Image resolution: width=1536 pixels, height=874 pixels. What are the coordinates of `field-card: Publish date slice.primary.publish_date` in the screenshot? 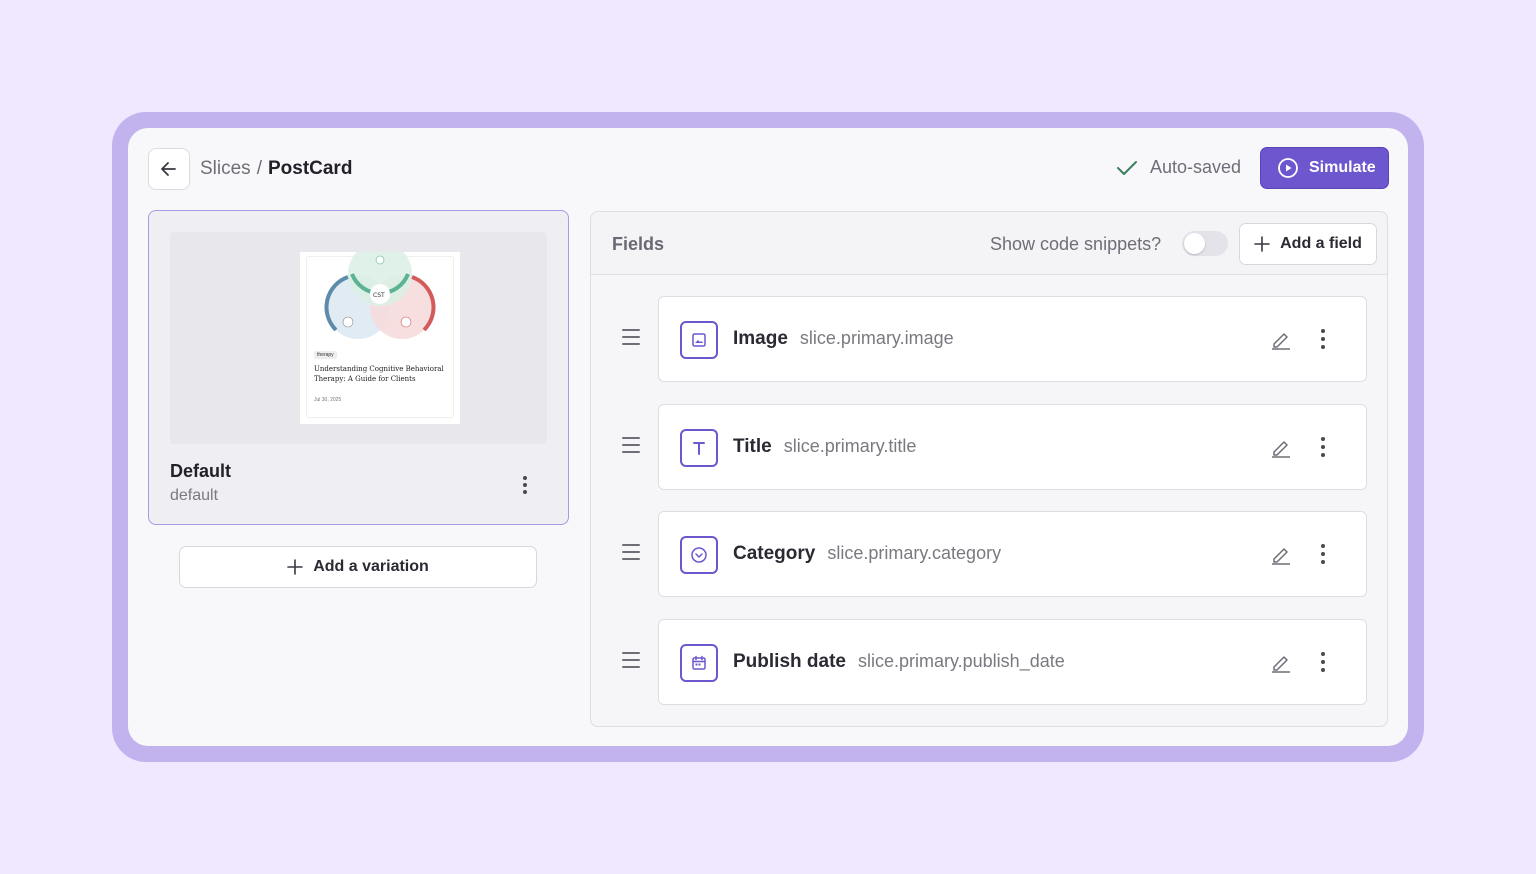 It's located at (1012, 662).